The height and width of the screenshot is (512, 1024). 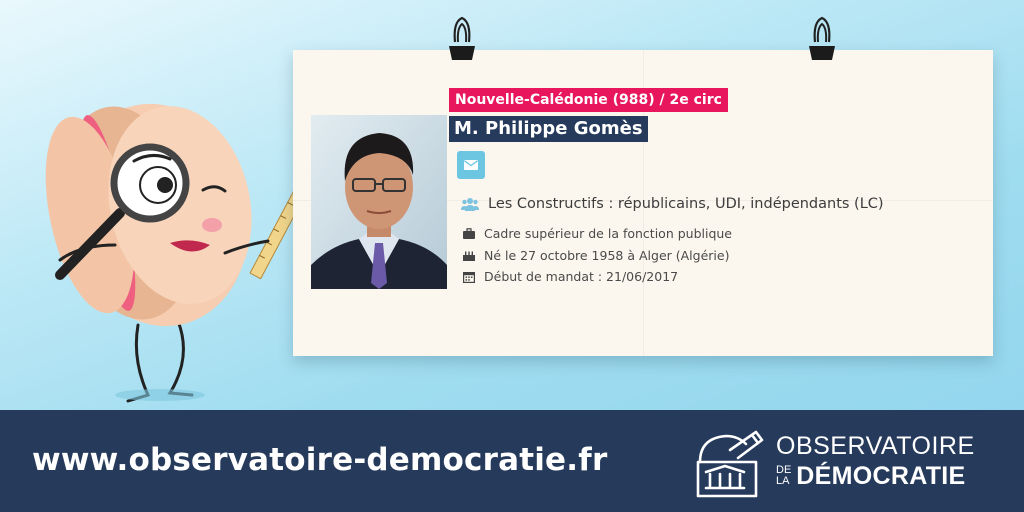 I want to click on email-button, so click(x=471, y=165).